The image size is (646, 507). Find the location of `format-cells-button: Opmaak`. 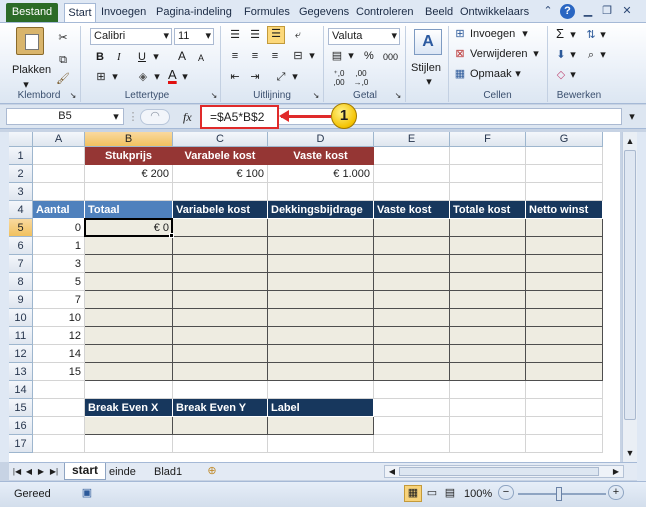

format-cells-button: Opmaak is located at coordinates (491, 74).